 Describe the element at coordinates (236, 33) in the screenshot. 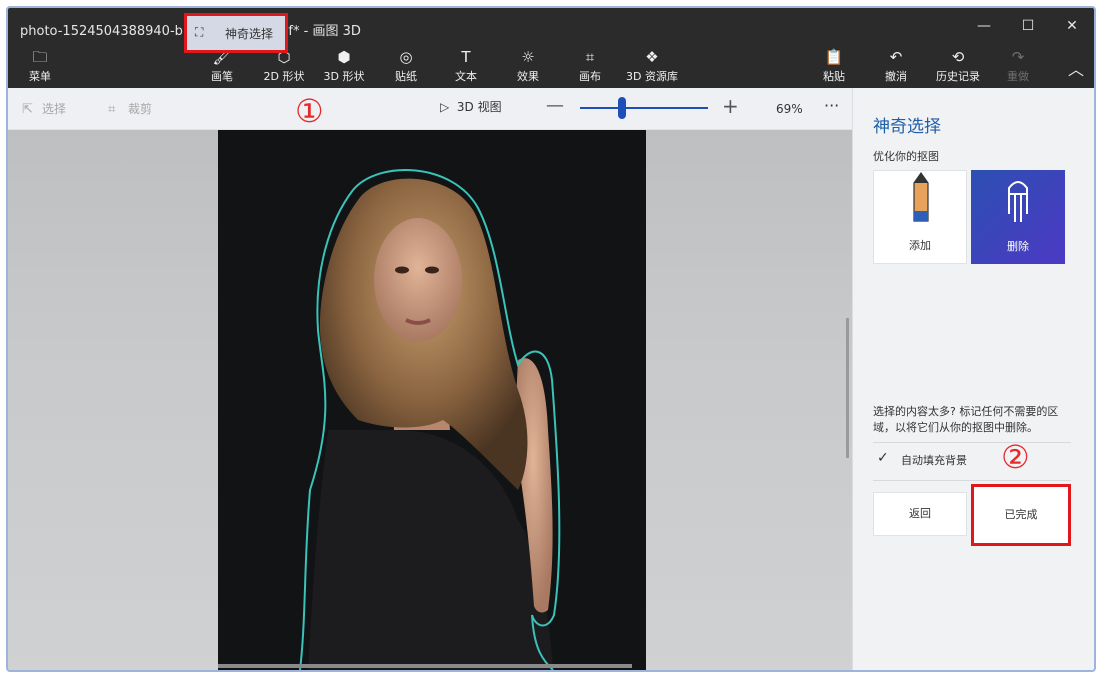

I see `magic-select-button: ⛶ 神奇选择` at that location.